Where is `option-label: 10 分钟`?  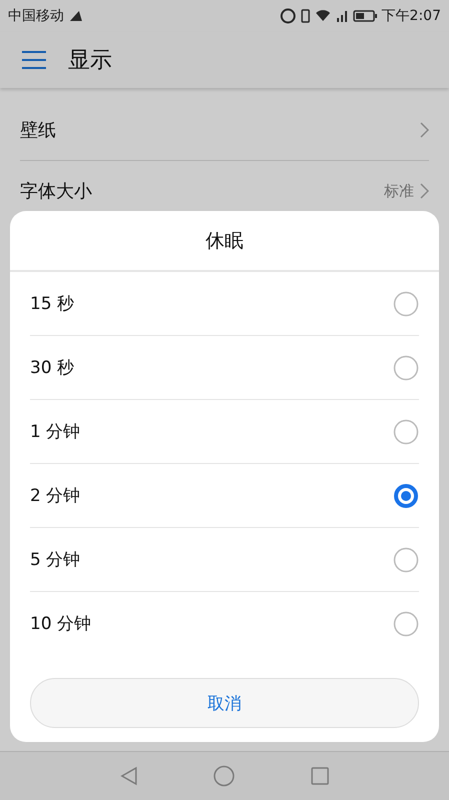 option-label: 10 分钟 is located at coordinates (61, 623).